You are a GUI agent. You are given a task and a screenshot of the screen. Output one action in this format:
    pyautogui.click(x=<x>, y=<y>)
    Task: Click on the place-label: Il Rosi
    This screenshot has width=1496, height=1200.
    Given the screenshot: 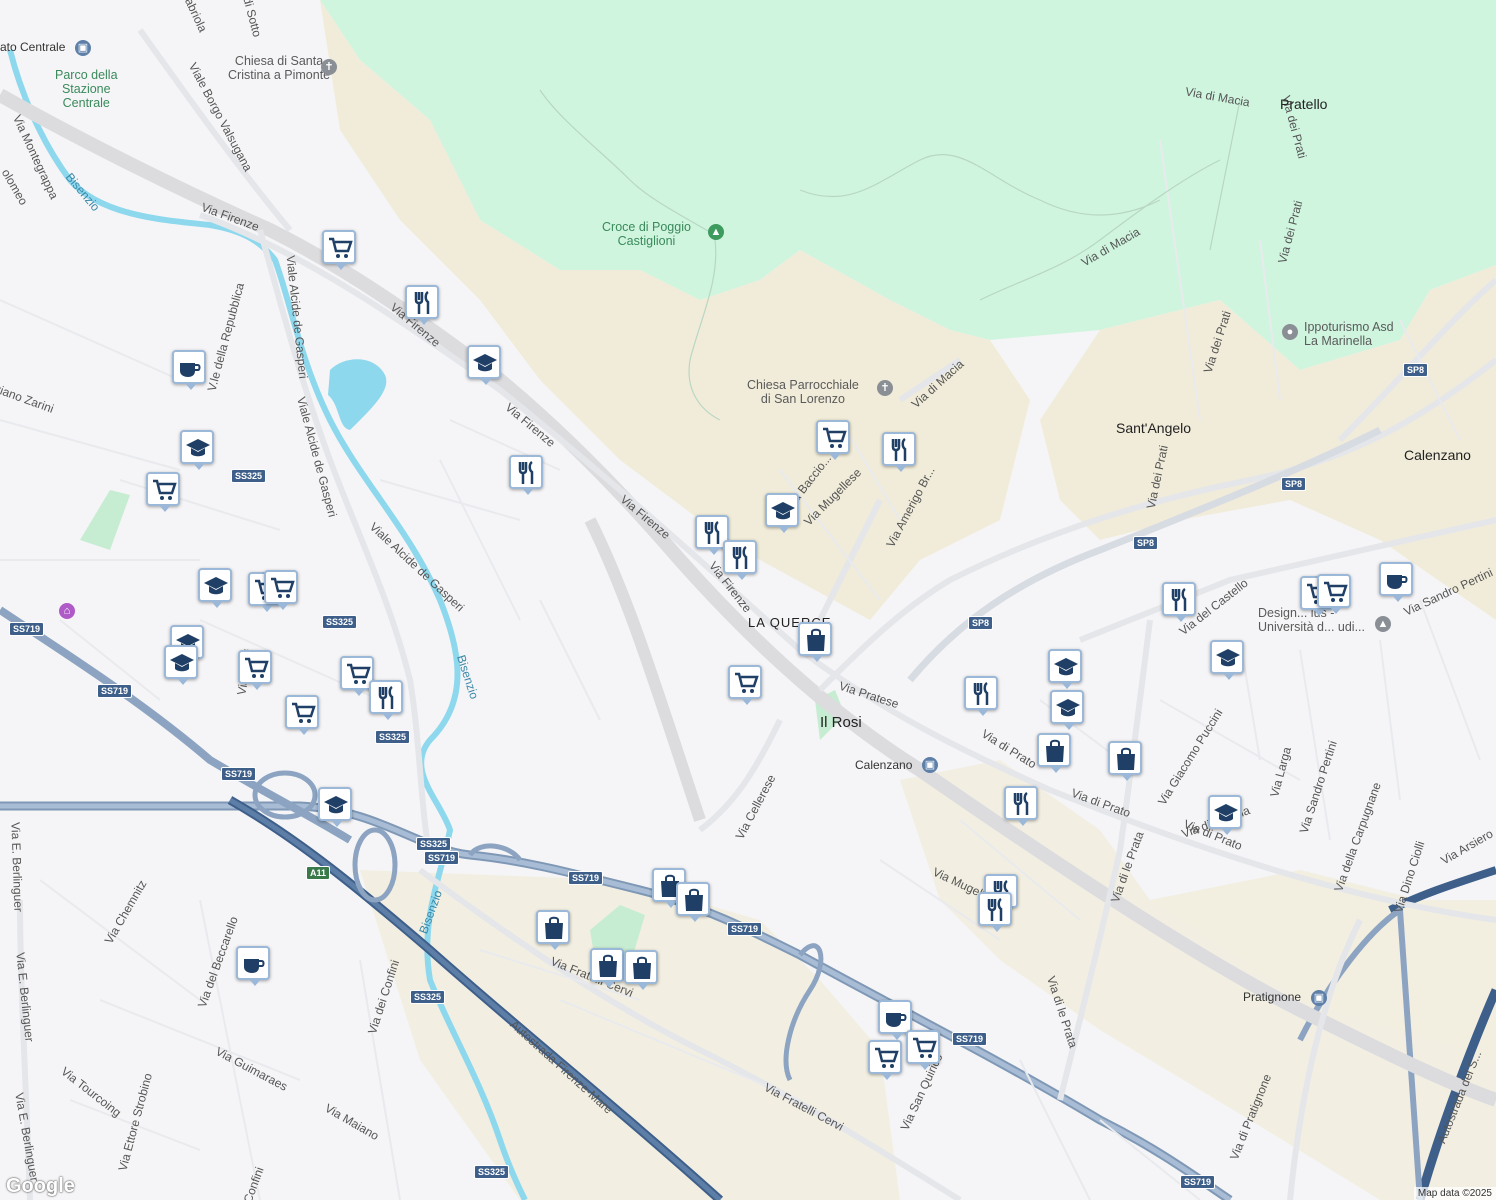 What is the action you would take?
    pyautogui.click(x=841, y=722)
    